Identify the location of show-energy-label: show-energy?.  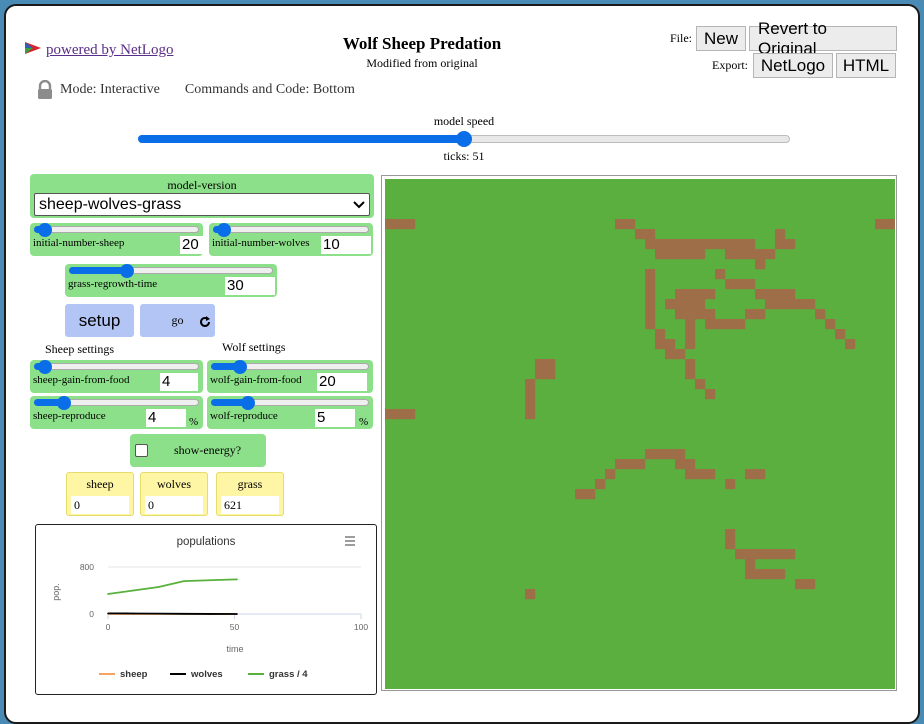
(208, 450).